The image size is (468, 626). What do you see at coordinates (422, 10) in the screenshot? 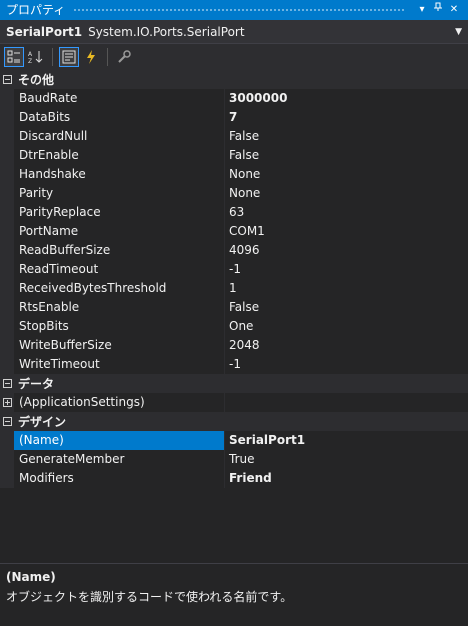
I see `window-menu-button: ▾` at bounding box center [422, 10].